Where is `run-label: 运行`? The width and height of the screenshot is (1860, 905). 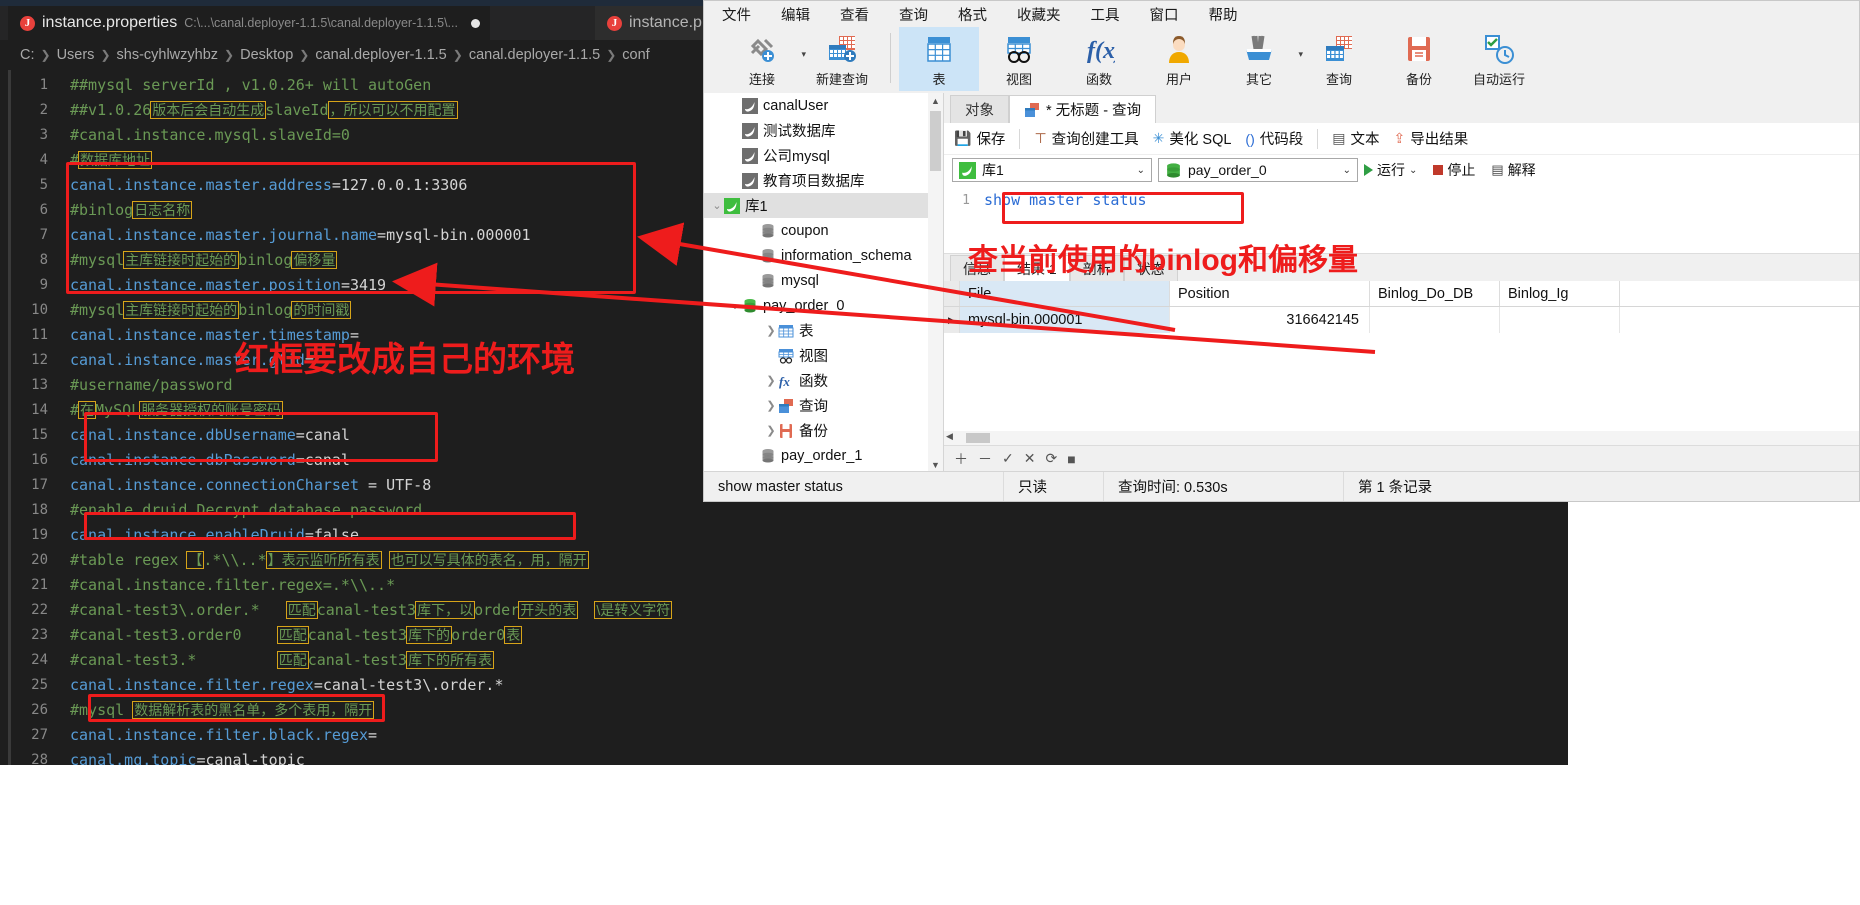 run-label: 运行 is located at coordinates (1391, 170).